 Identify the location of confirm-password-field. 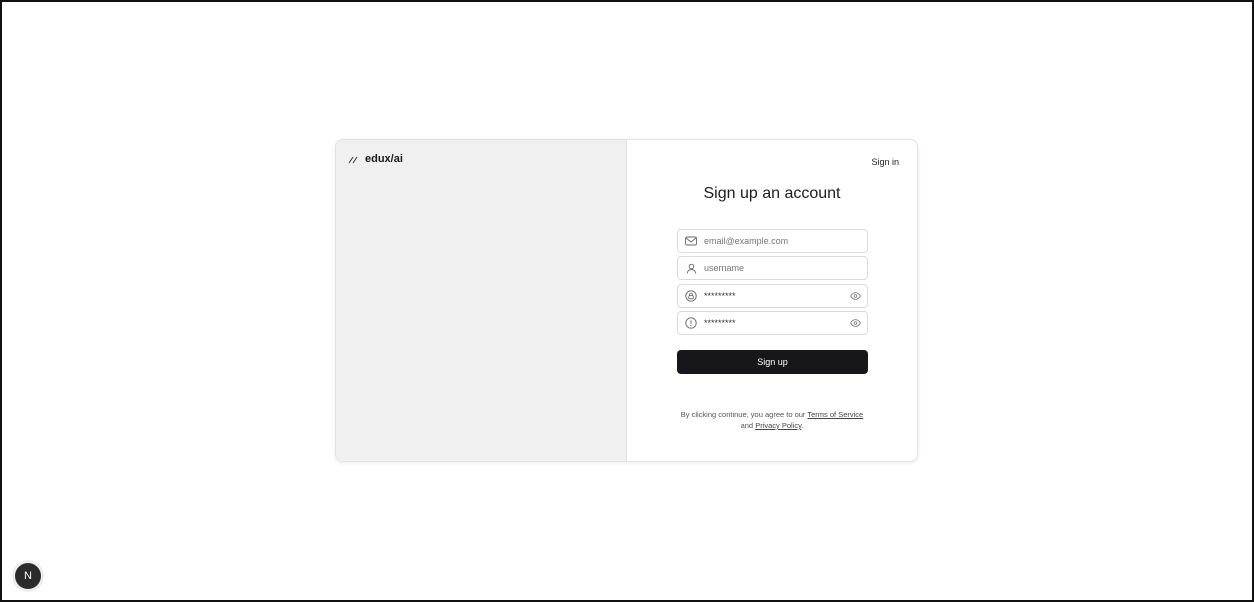
(772, 323).